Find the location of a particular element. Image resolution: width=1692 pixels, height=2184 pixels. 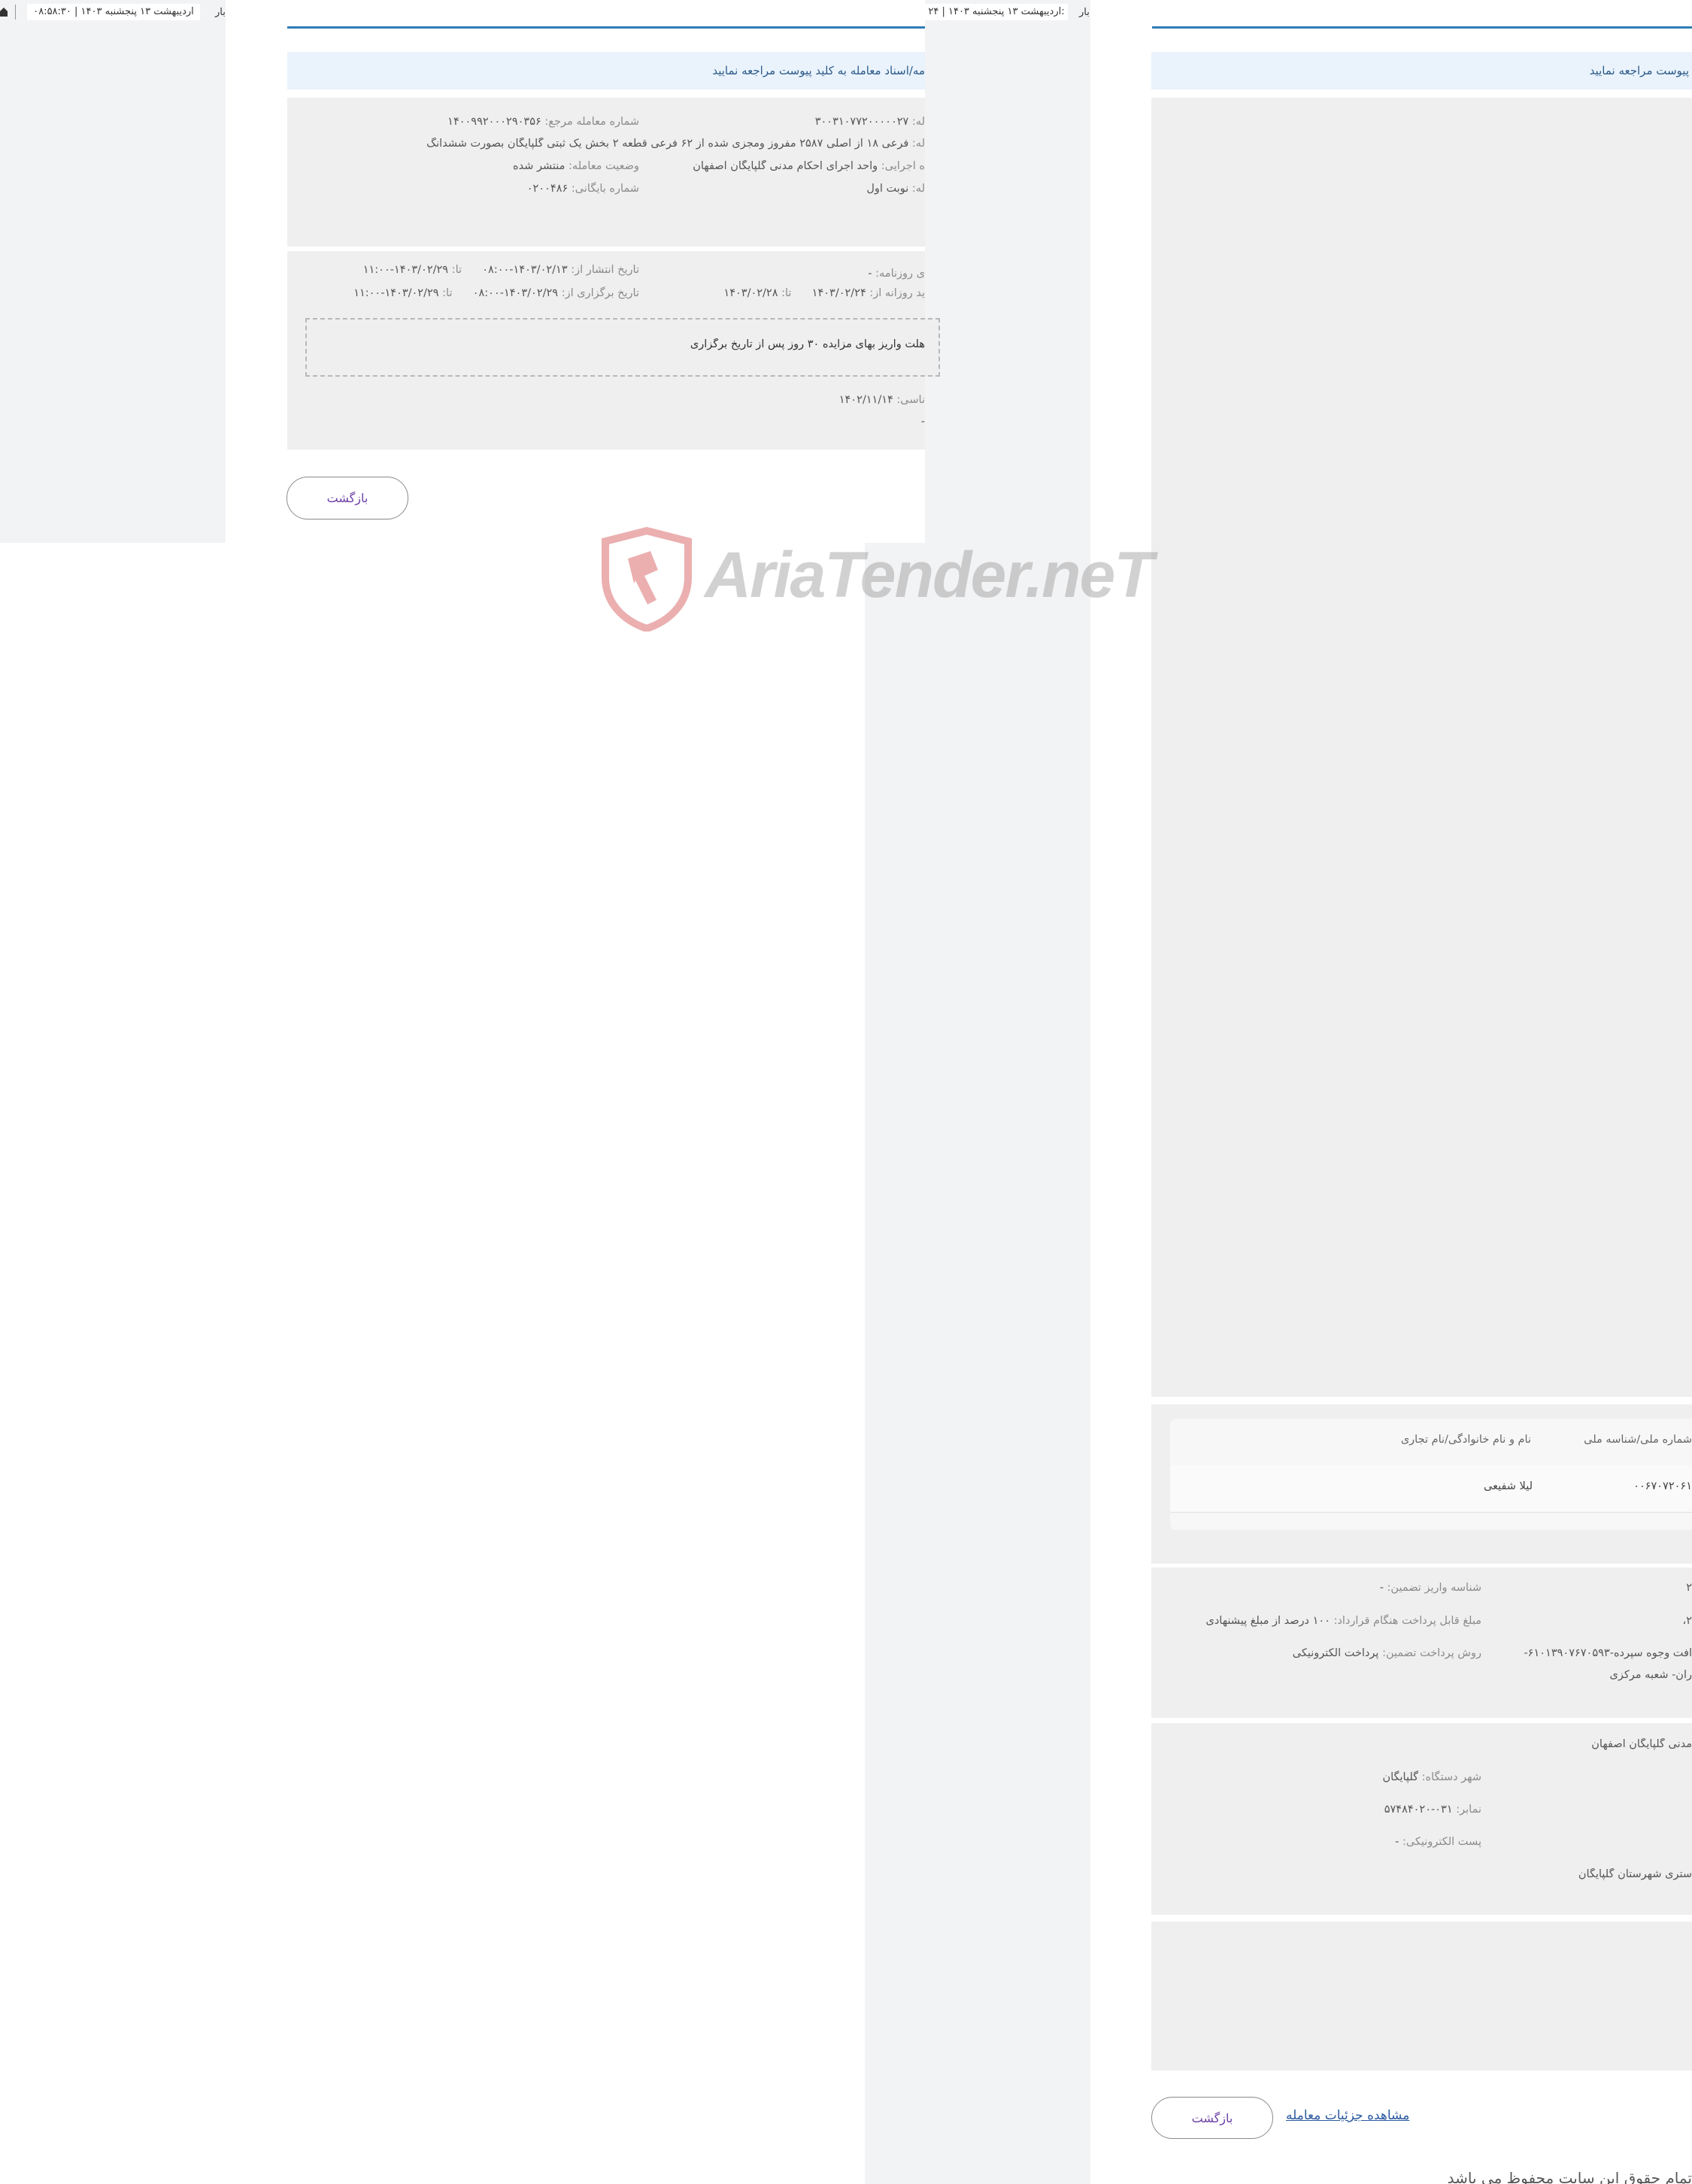

left-topbar: اردیبهشت ۱۳ پنجشنبه ۱۴۰۳ | ۰۸:۵۸:۳۰ بار is located at coordinates (113, 12).